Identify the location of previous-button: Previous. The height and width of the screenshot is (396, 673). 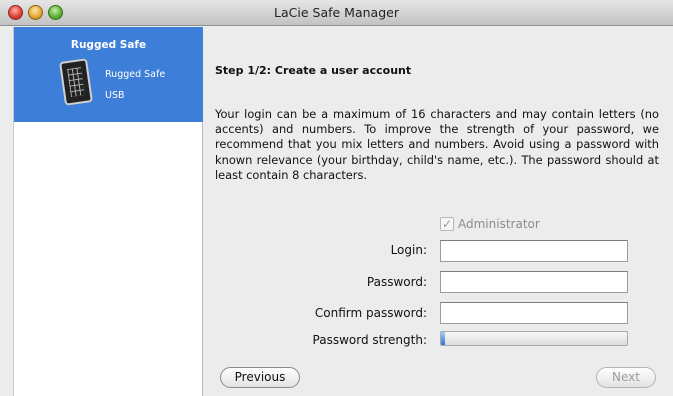
(260, 377).